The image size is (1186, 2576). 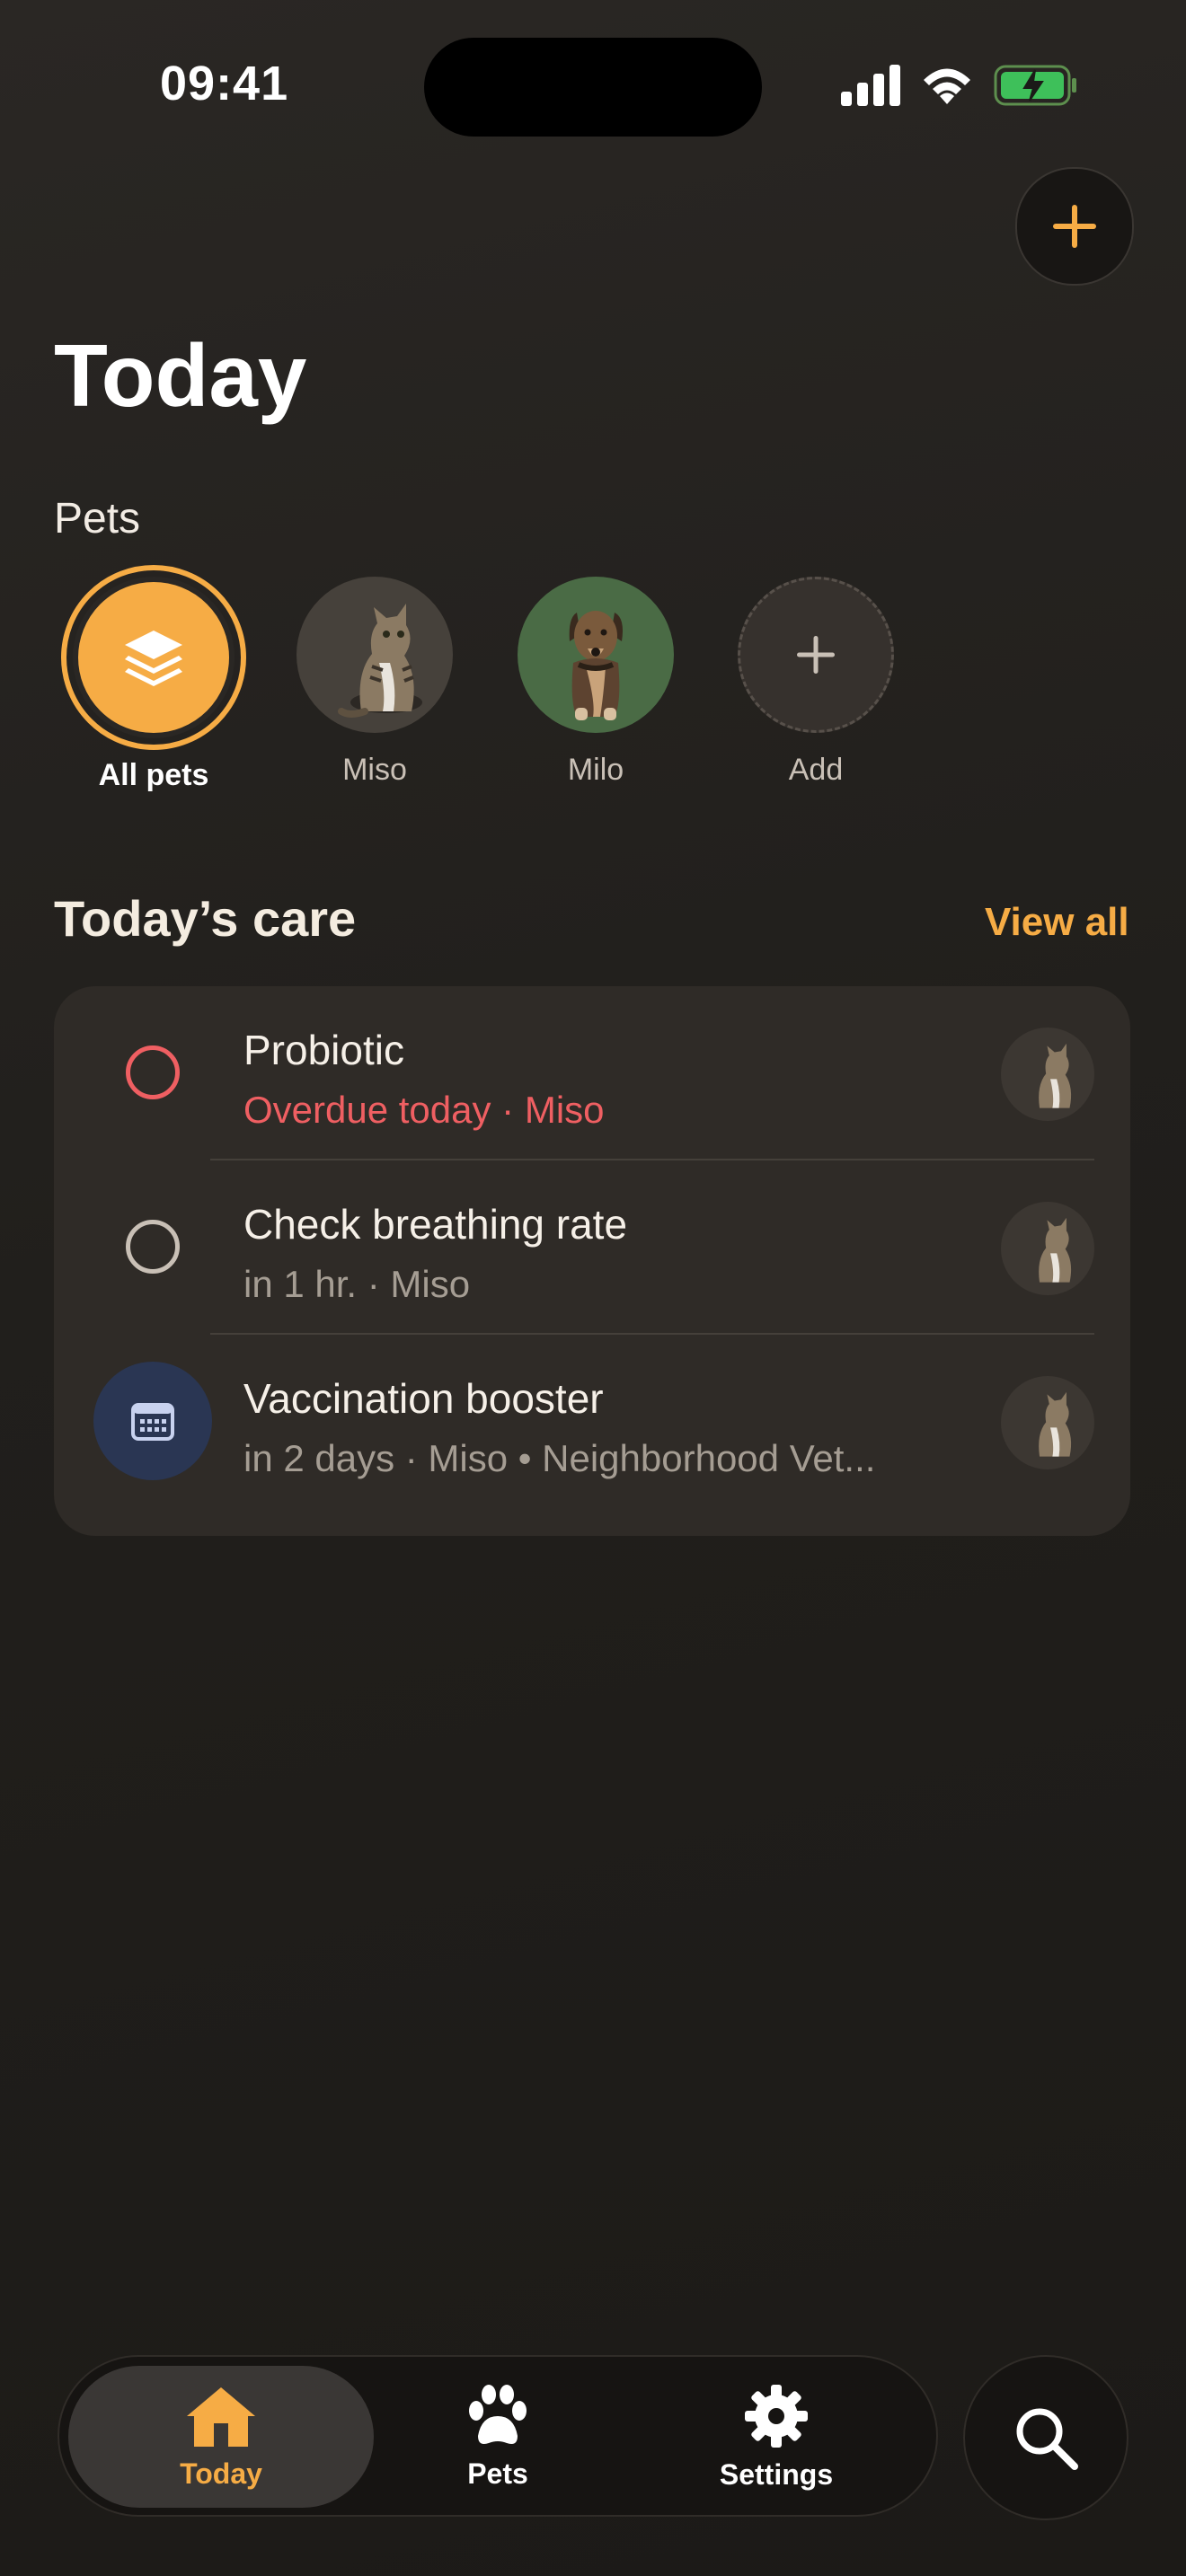 I want to click on pet-chip-label: All pets, so click(x=153, y=775).